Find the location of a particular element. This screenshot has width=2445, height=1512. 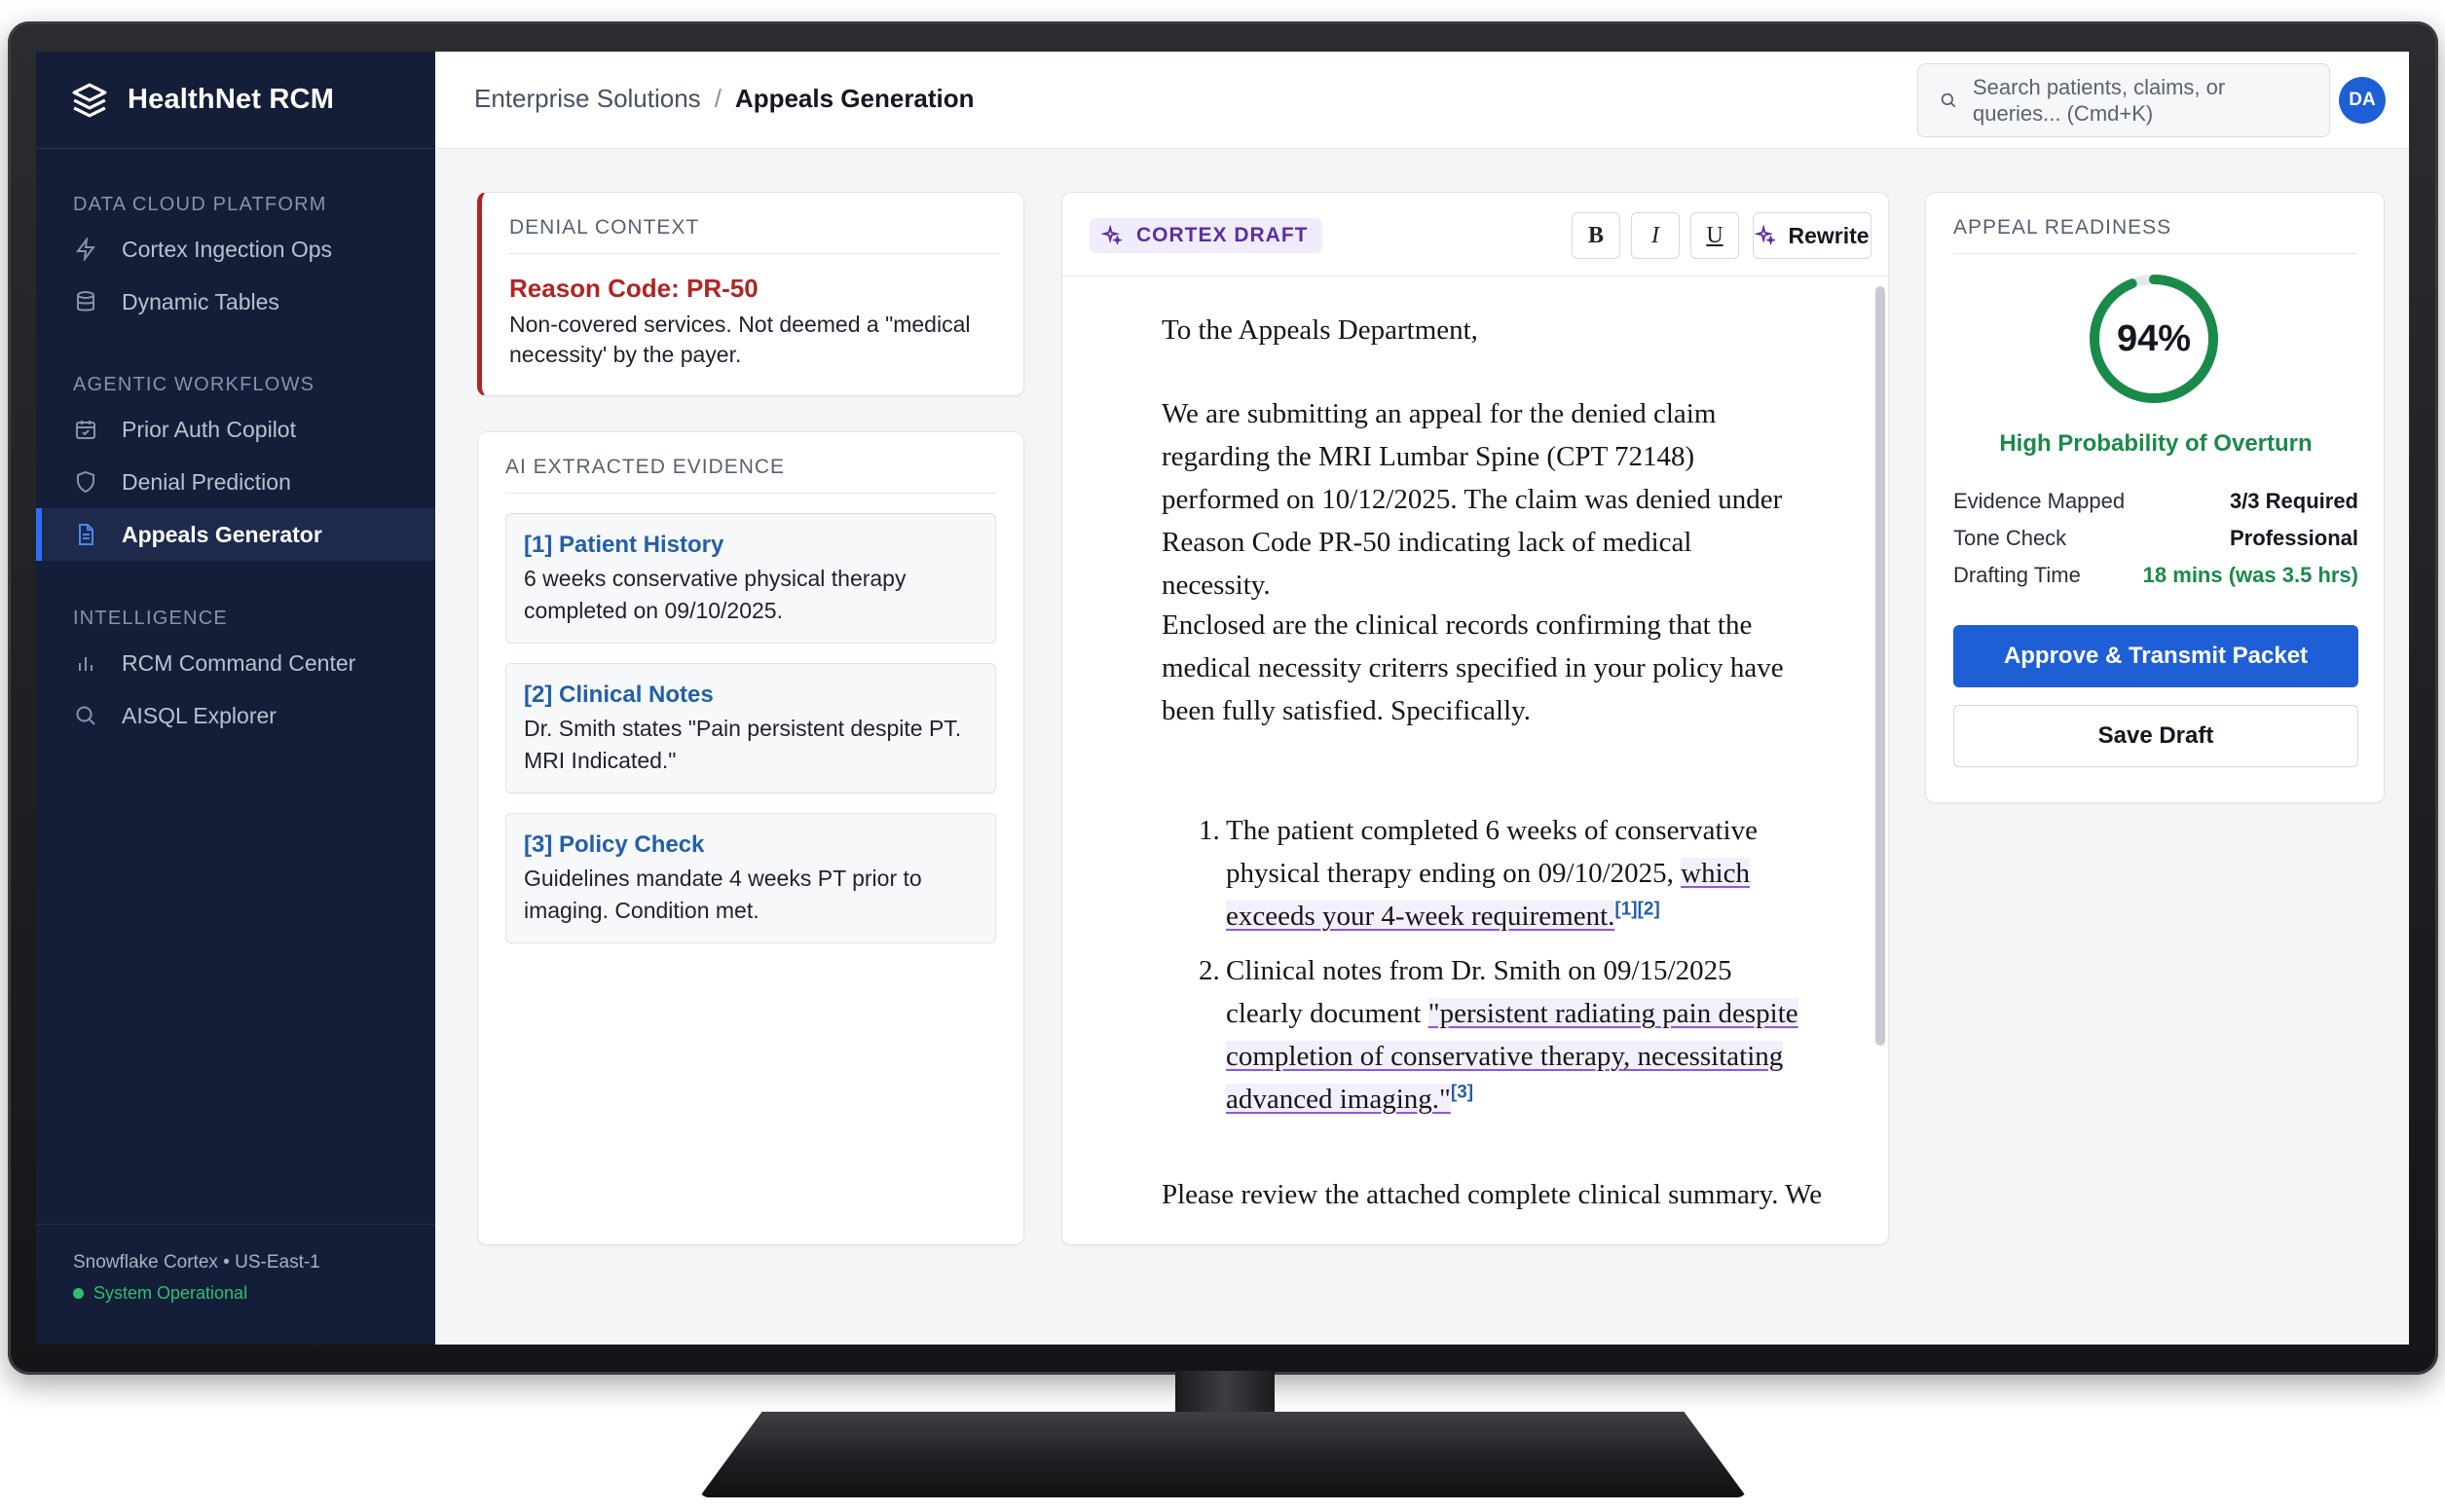

sidebar-item-label: RCM Command Center is located at coordinates (239, 662).